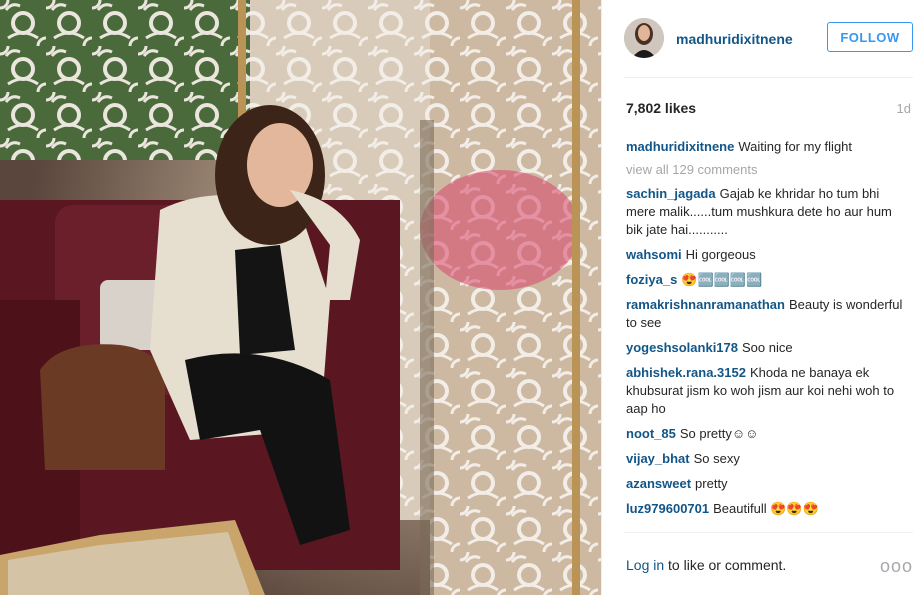 The width and height of the screenshot is (923, 595). Describe the element at coordinates (725, 565) in the screenshot. I see `login-prompt-text: to like or comment.` at that location.